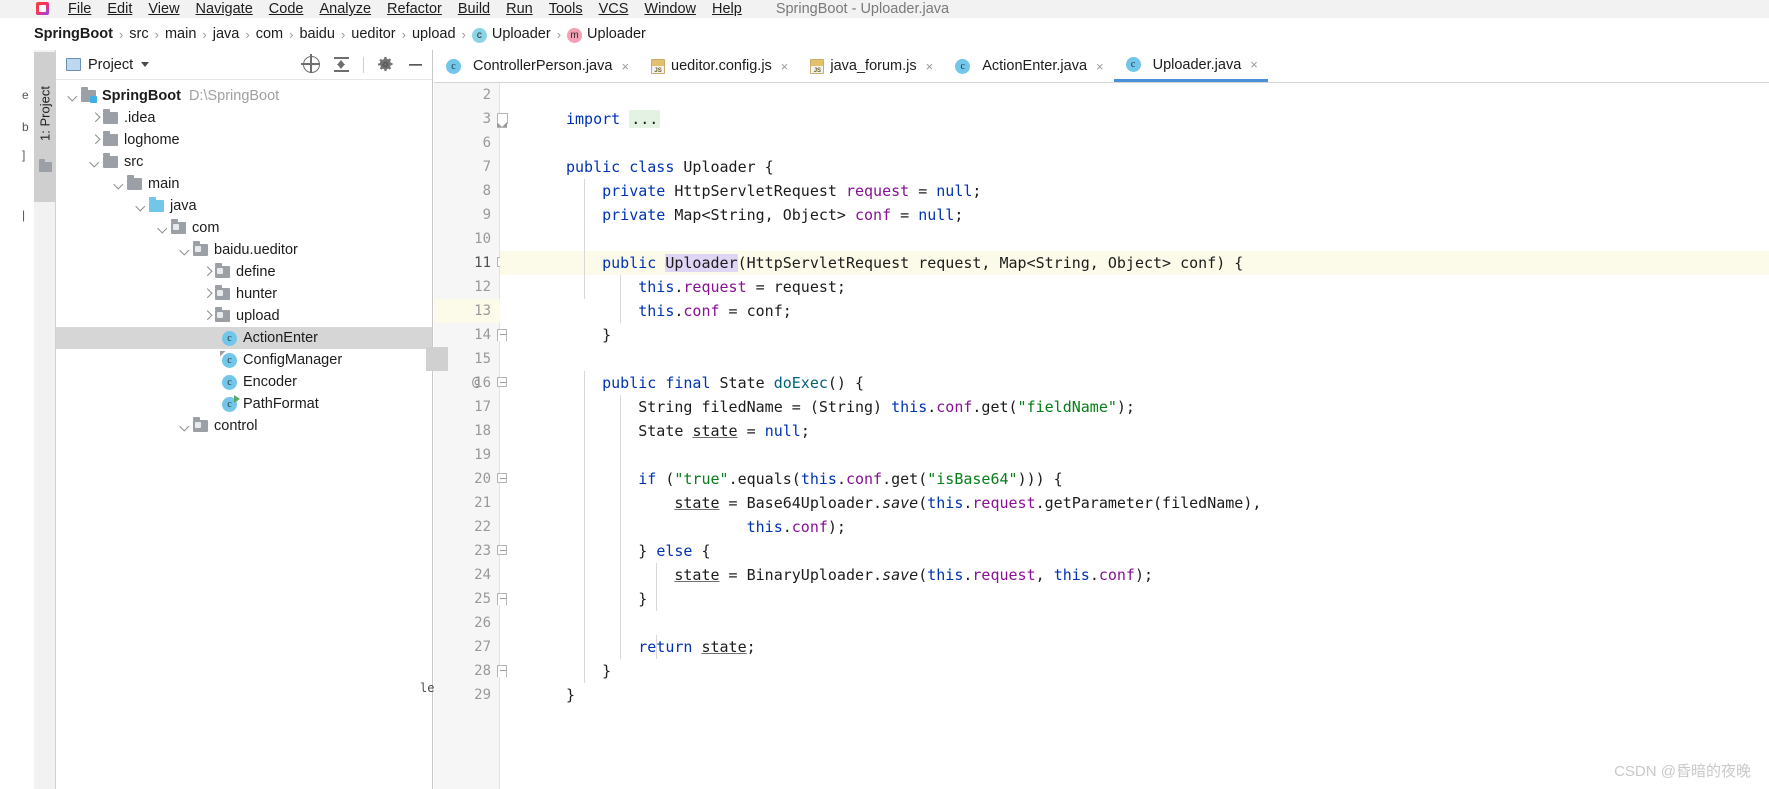  What do you see at coordinates (270, 382) in the screenshot?
I see `tree-item-label: Encoder` at bounding box center [270, 382].